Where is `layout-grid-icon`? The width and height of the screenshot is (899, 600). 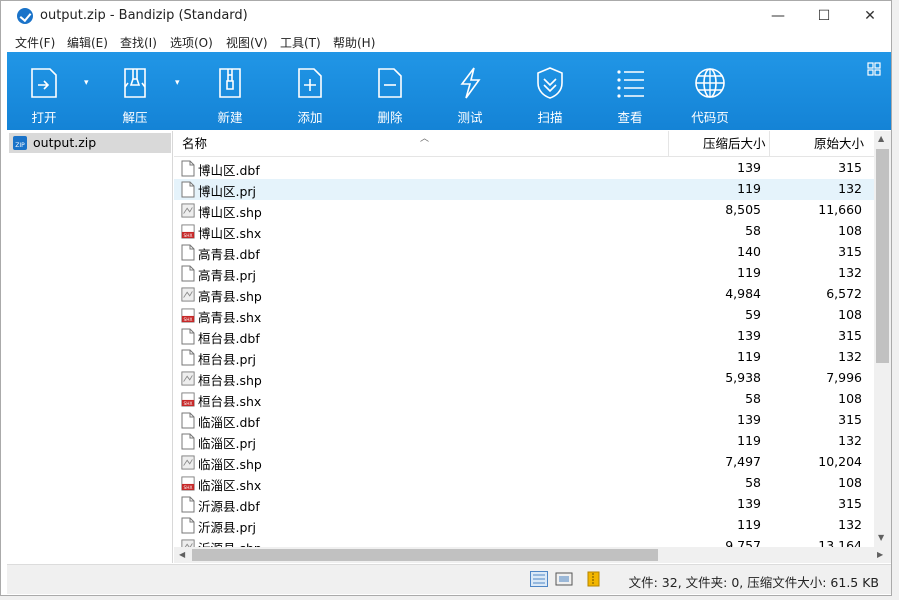 layout-grid-icon is located at coordinates (874, 69).